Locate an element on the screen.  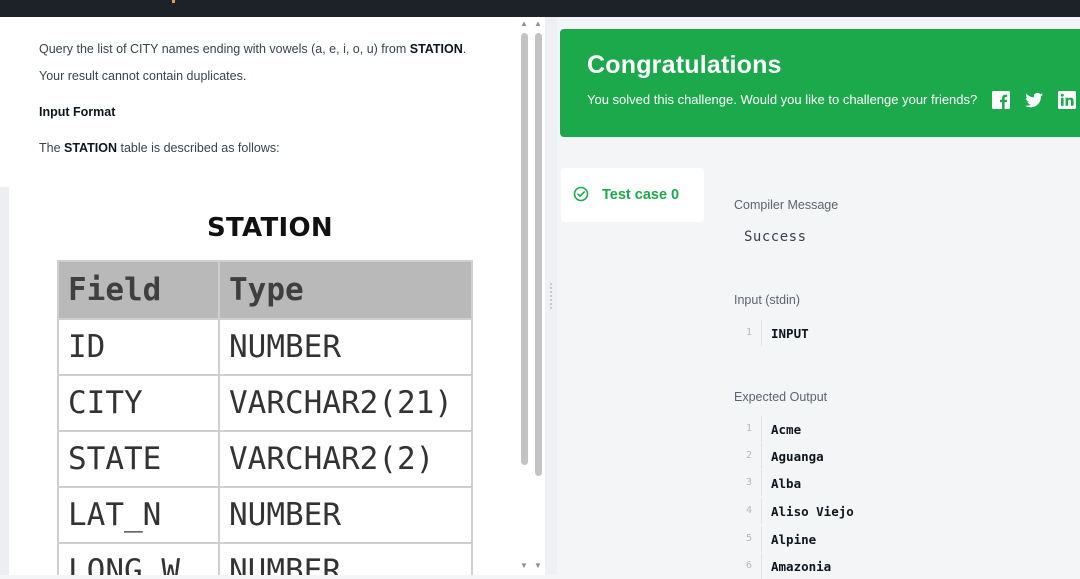
field-cell: ID is located at coordinates (138, 347).